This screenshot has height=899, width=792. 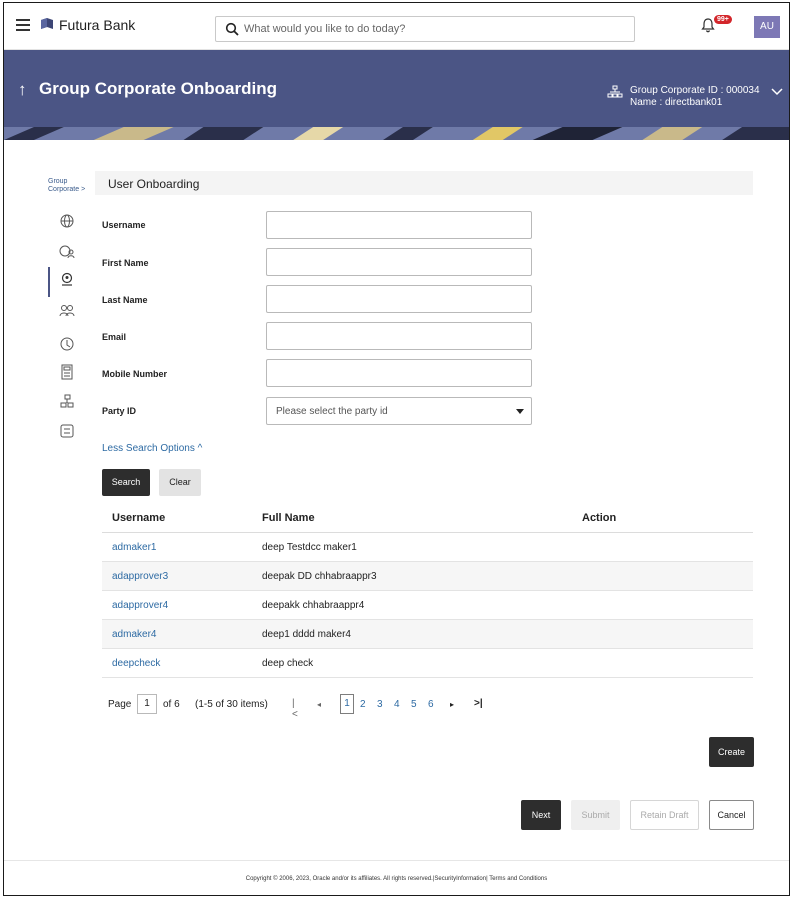 What do you see at coordinates (541, 815) in the screenshot?
I see `next-button: Next` at bounding box center [541, 815].